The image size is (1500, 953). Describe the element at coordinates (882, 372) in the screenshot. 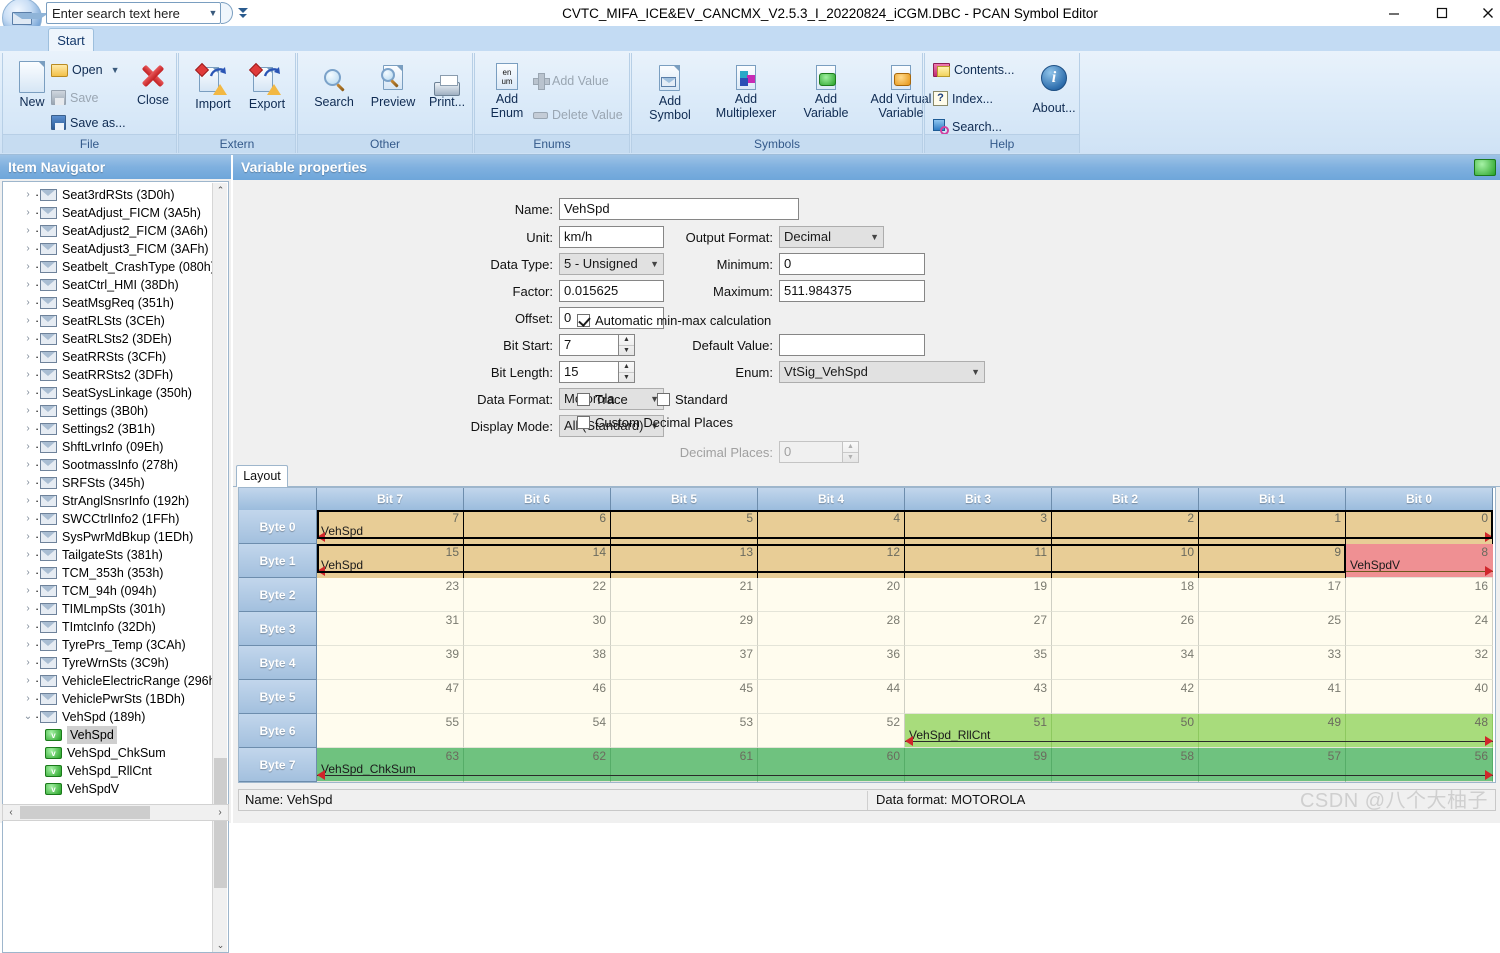

I see `enum-select: VtSig_VehSpd ▼` at that location.